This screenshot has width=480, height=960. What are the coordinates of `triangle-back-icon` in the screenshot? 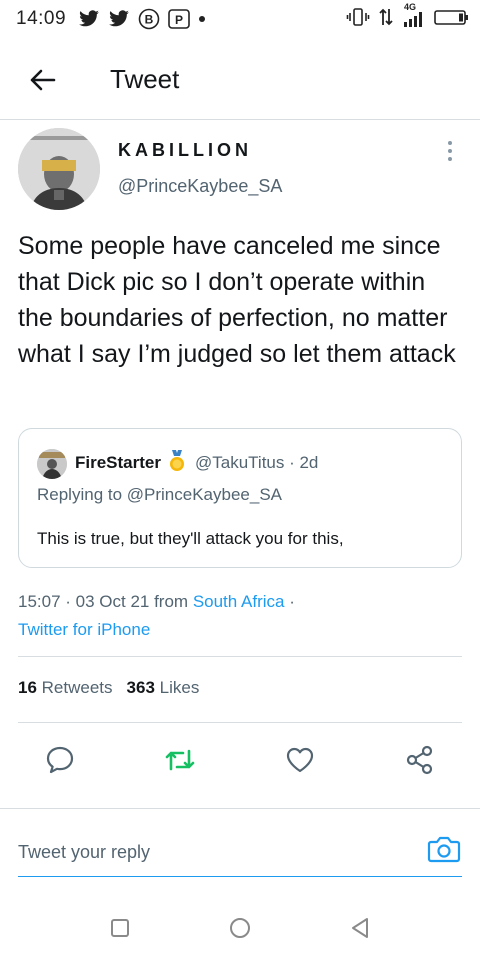 It's located at (360, 928).